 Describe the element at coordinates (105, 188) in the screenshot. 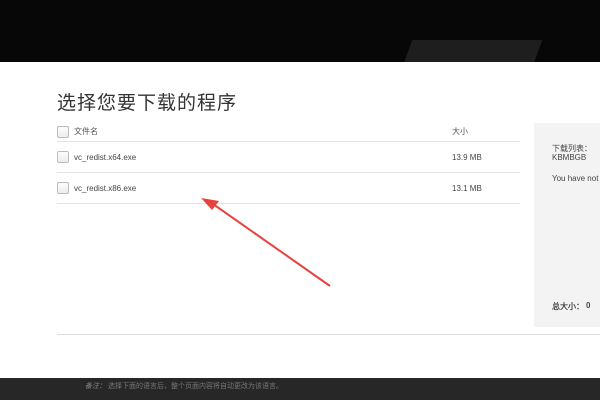

I see `file-name: vc_redist.x86.exe` at that location.